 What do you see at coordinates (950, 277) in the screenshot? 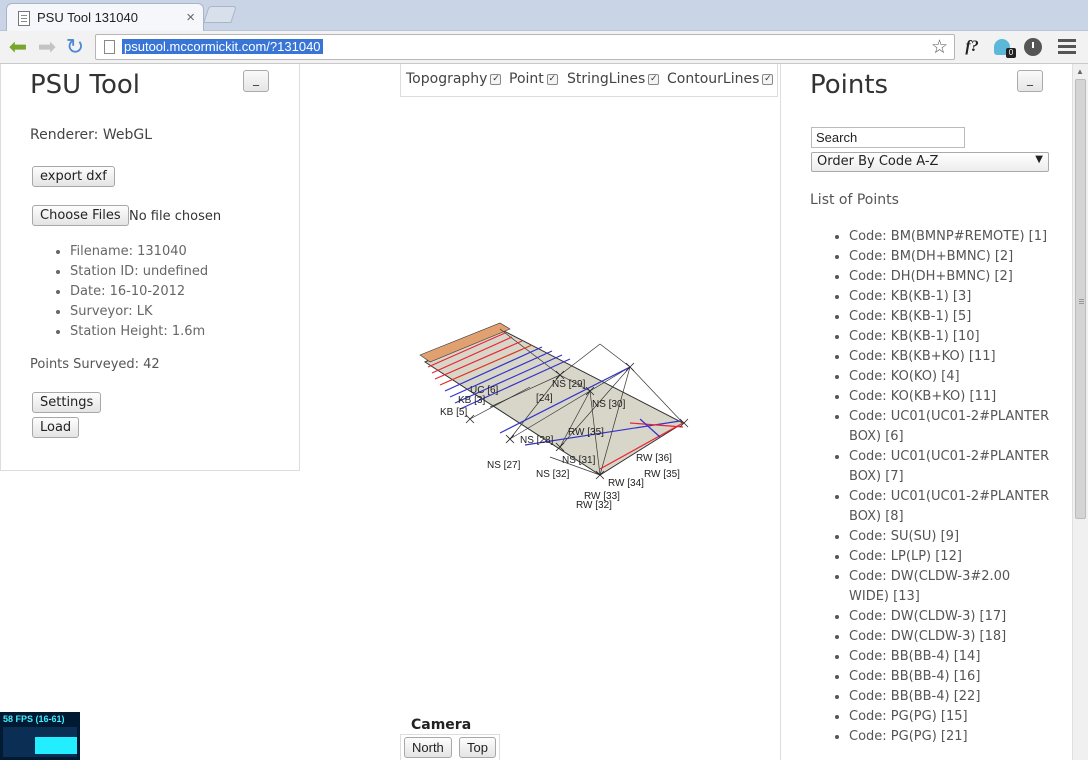
I see `list-item: Code: DH(DH+BMNC) [2]` at bounding box center [950, 277].